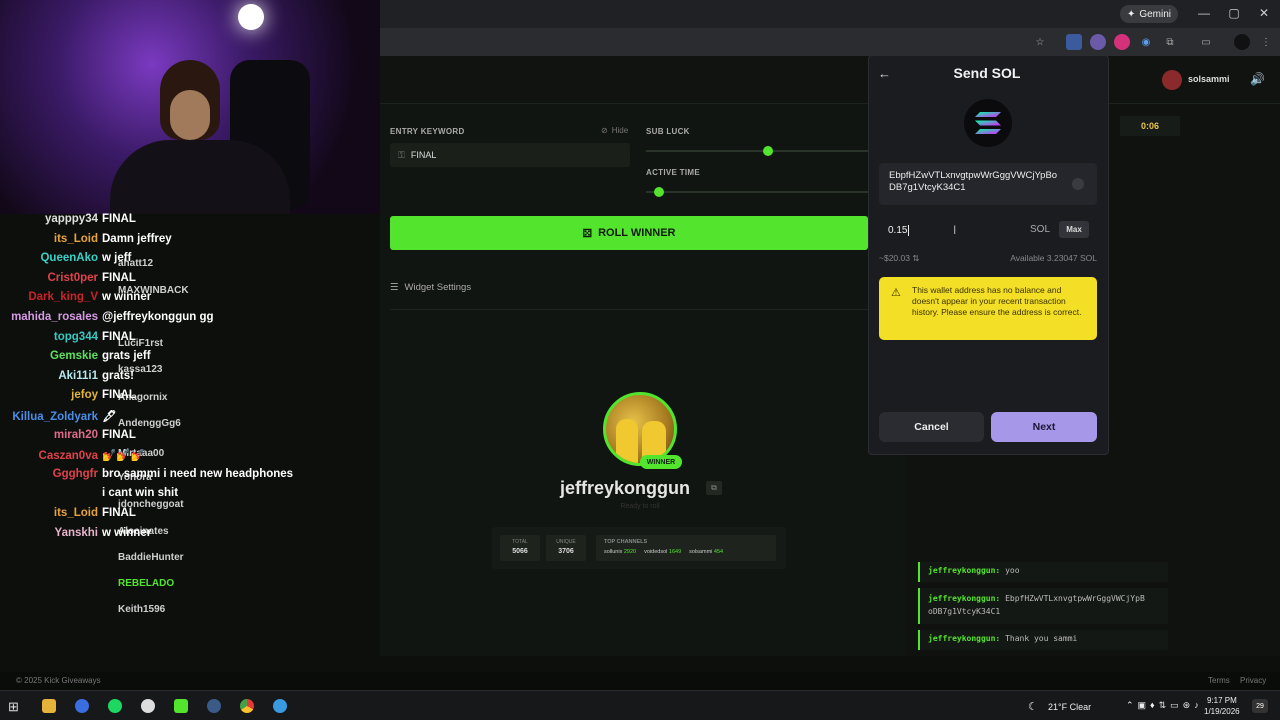  I want to click on profile-avatar, so click(1242, 42).